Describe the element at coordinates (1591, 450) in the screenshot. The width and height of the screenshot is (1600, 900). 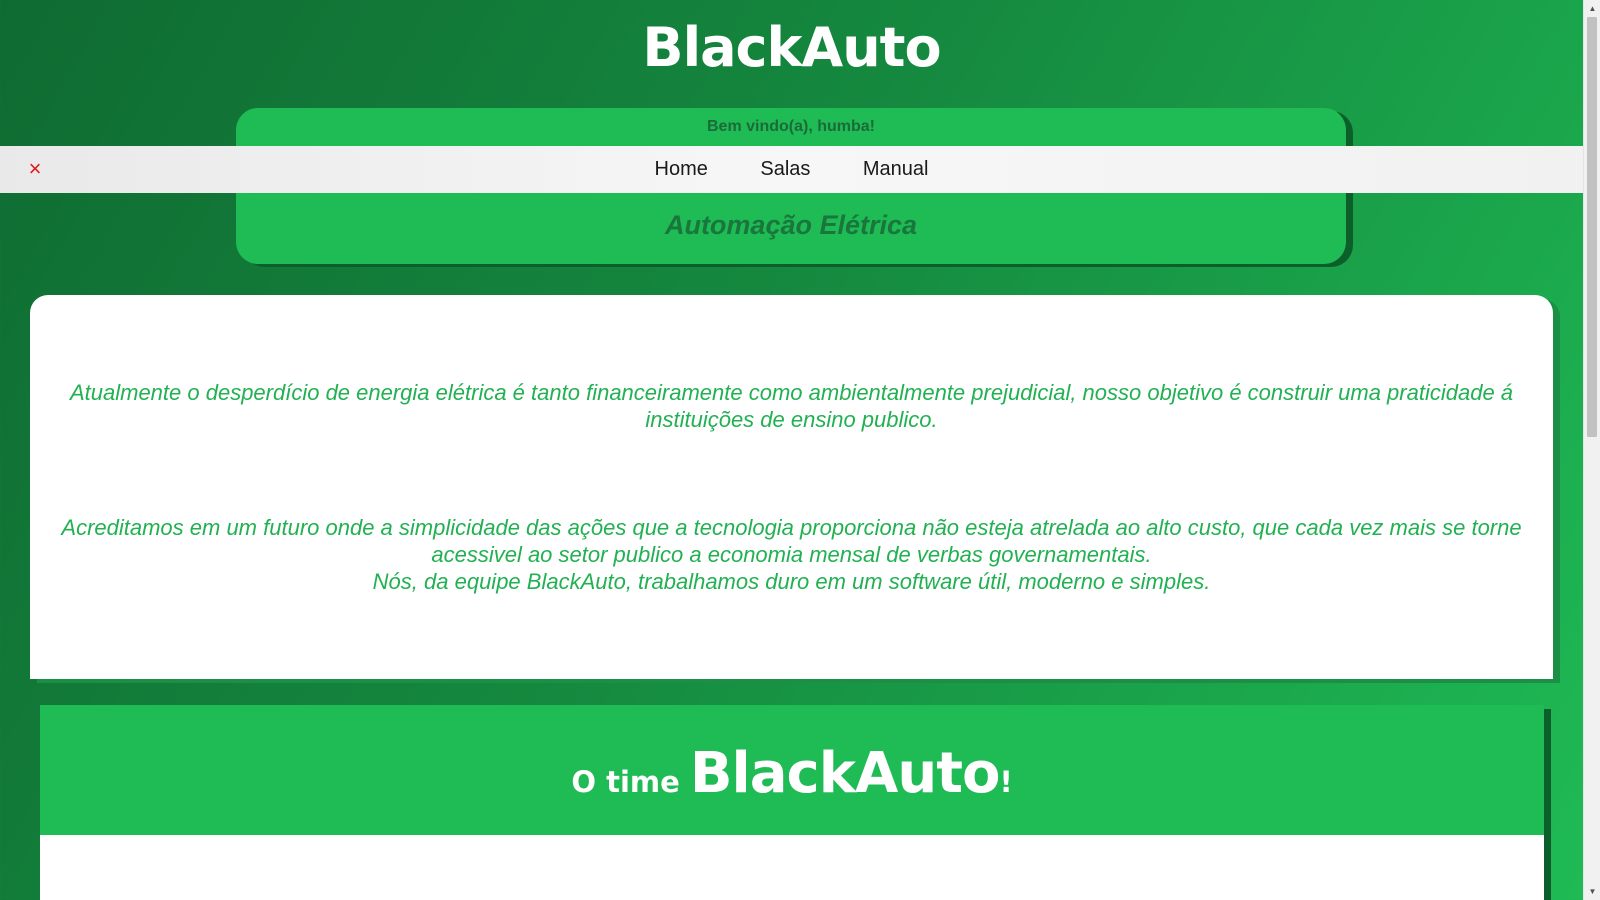
I see `vertical-scrollbar: ▲ ▼` at that location.